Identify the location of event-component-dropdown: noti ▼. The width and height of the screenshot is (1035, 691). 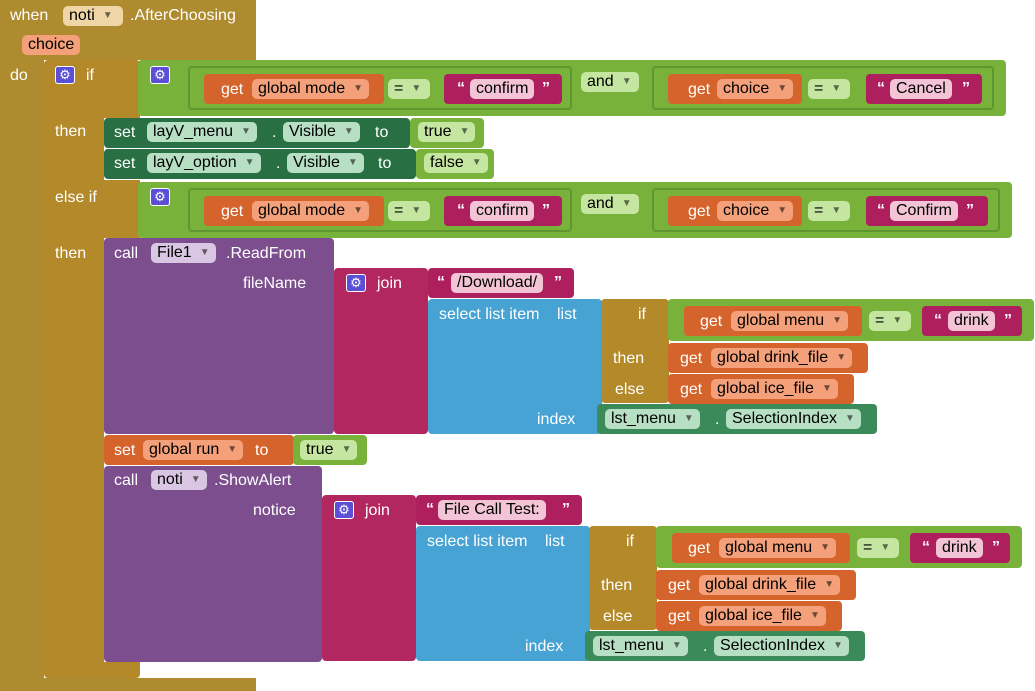
(93, 16).